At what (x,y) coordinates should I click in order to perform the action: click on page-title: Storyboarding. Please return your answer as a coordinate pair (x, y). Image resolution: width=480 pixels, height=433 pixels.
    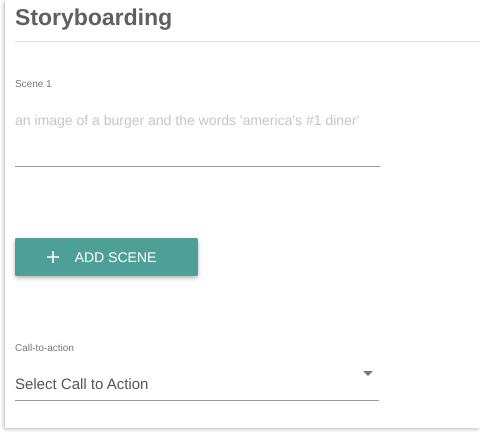
    Looking at the image, I should click on (94, 17).